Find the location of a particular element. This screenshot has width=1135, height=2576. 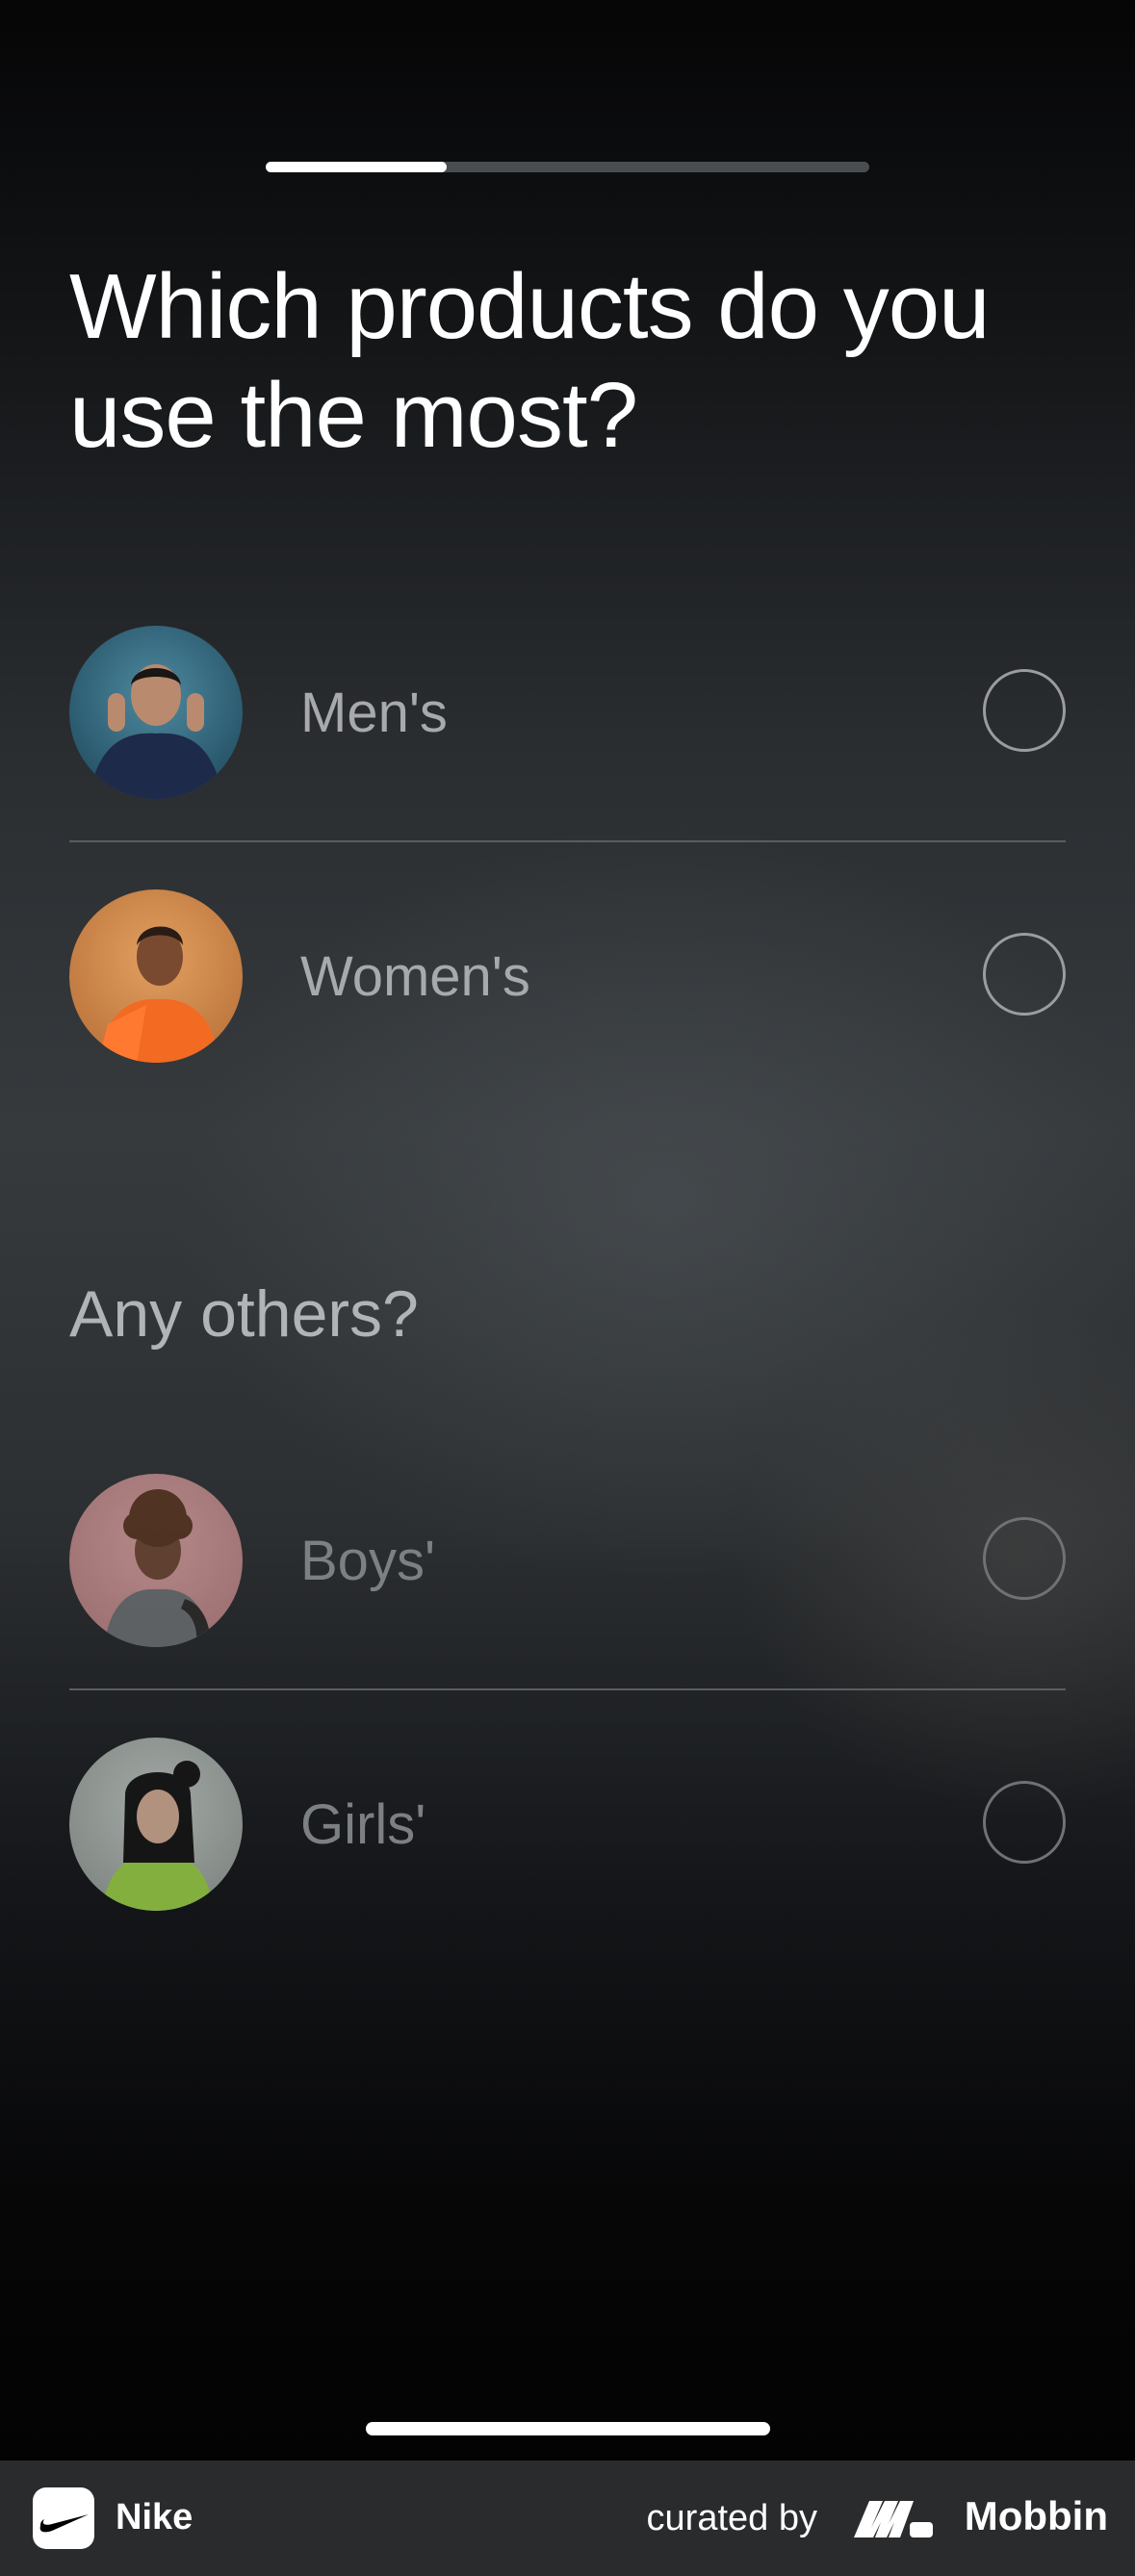

option-label: Women's is located at coordinates (415, 977).